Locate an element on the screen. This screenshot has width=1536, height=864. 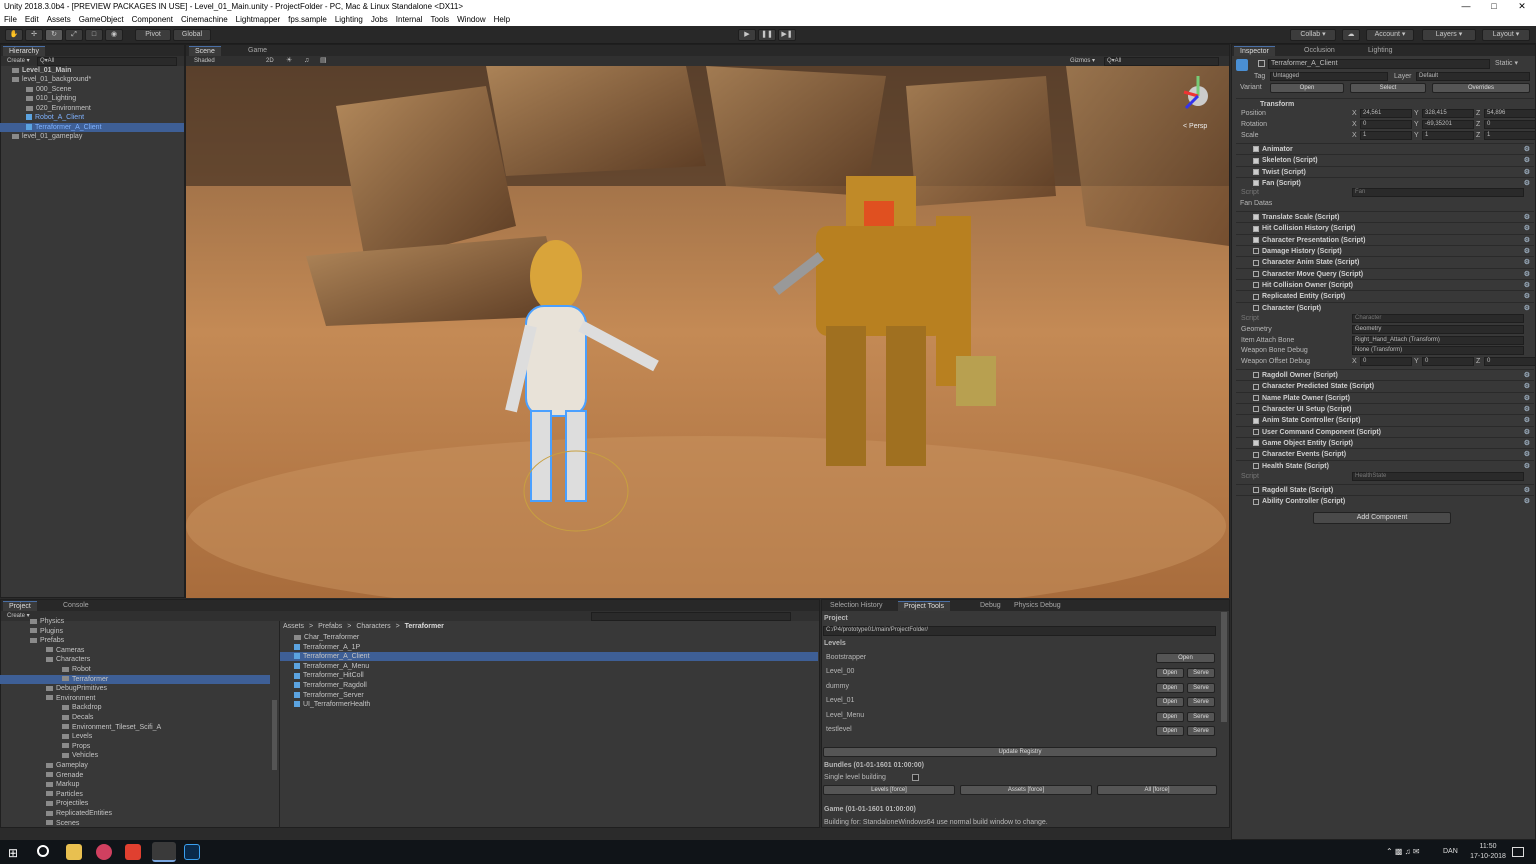
menu-gameobject: GameObject is located at coordinates (101, 19).